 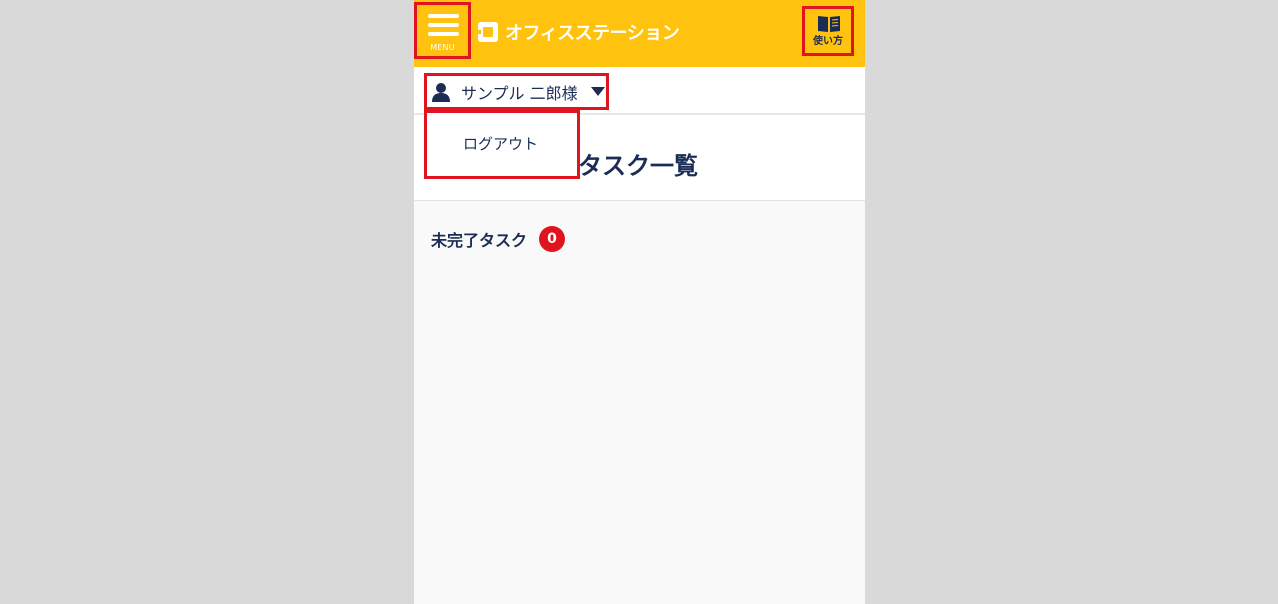 I want to click on brand: オフィスステーション, so click(x=578, y=32).